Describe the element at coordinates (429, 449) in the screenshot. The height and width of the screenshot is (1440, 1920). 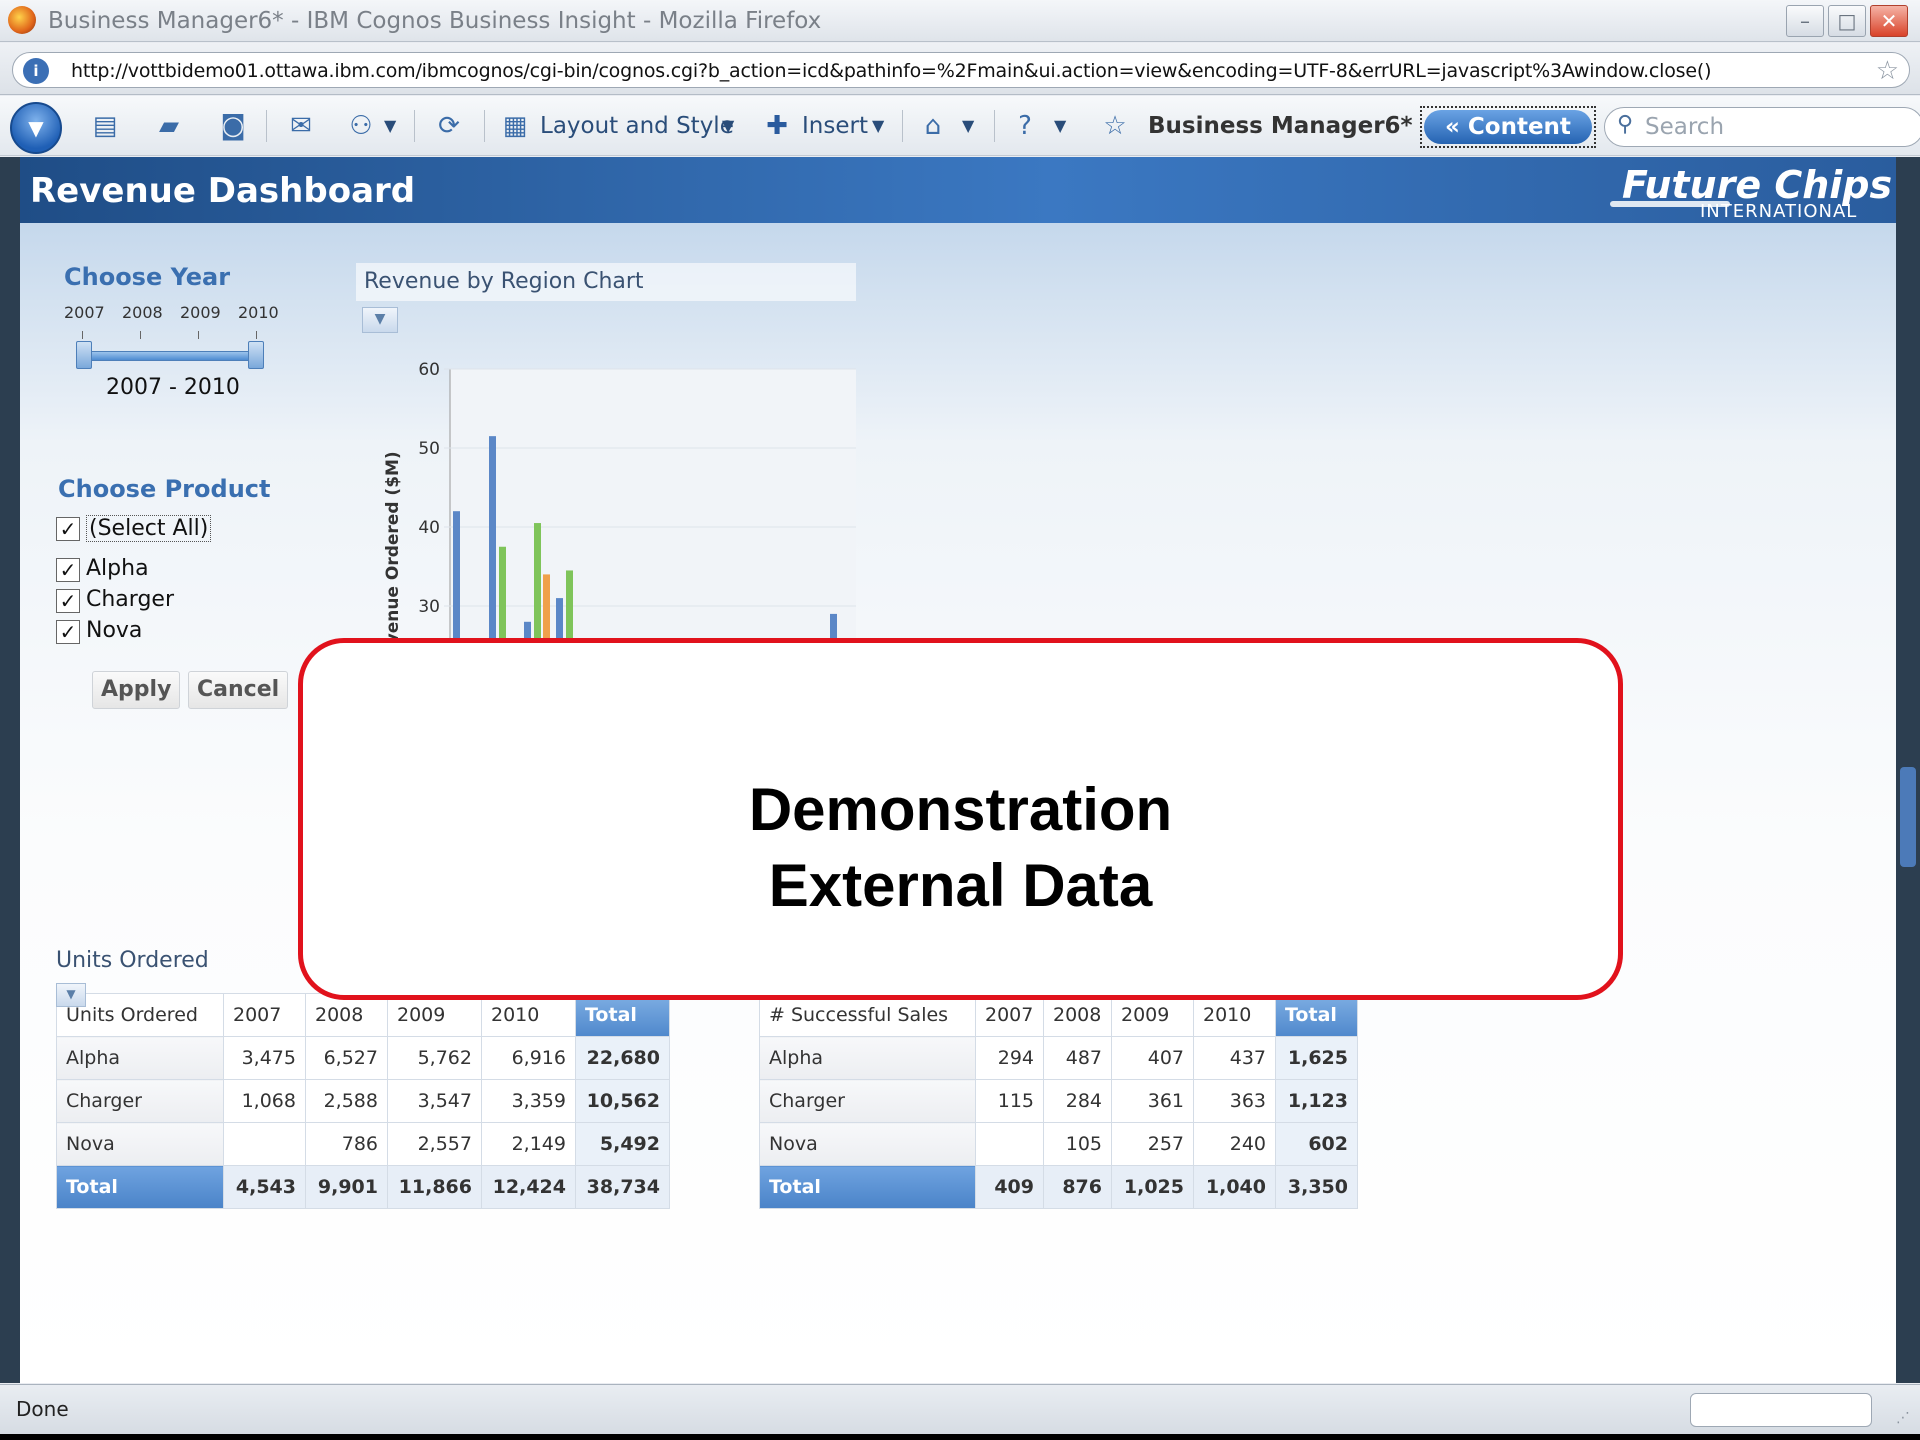
I see `chart-y-tick-label: 50` at that location.